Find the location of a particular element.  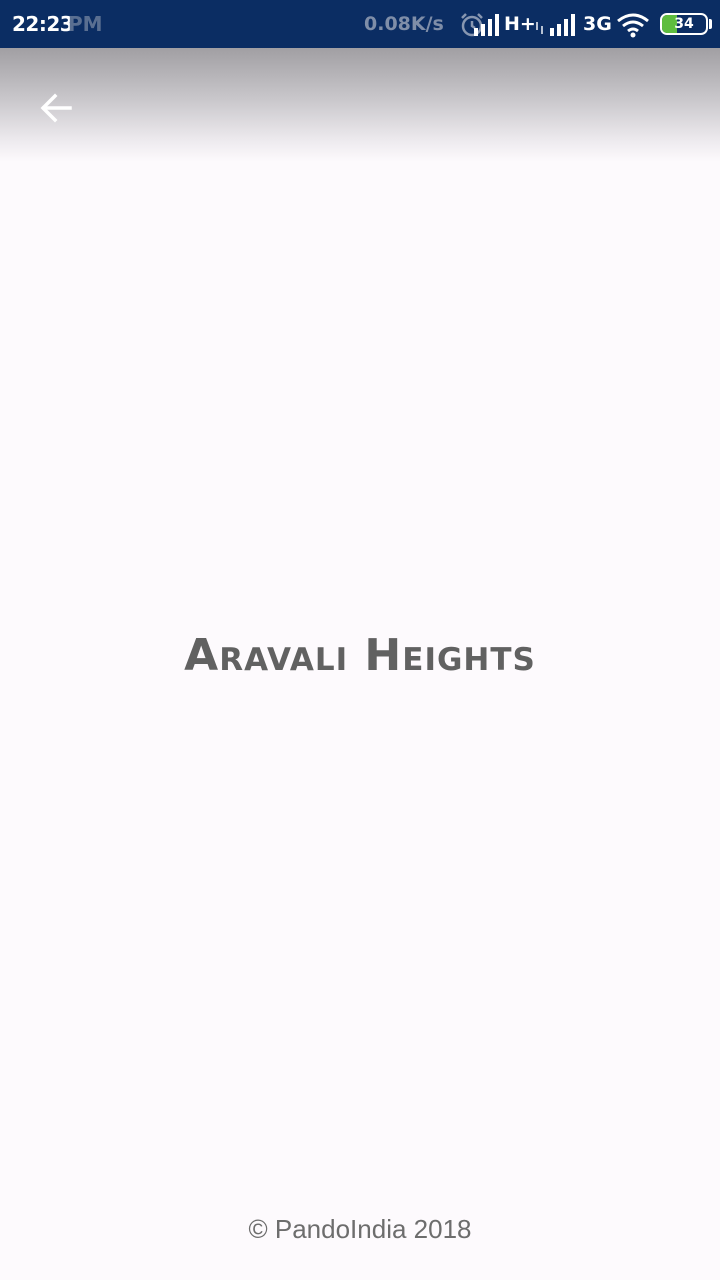

app-bar is located at coordinates (360, 105).